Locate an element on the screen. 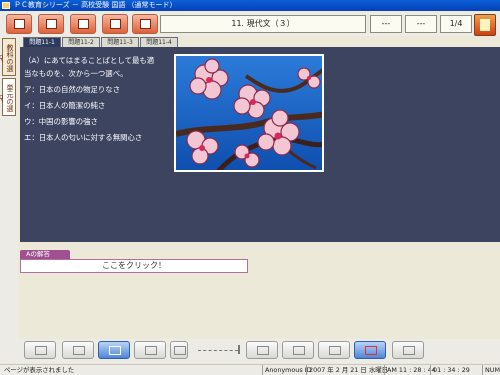 The width and height of the screenshot is (500, 375). edit-button is located at coordinates (115, 24).